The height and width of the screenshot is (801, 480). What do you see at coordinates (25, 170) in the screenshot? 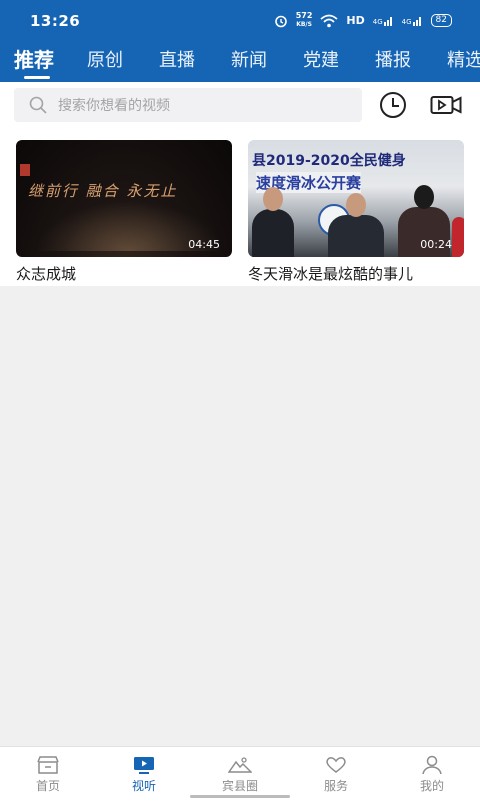
I see `seal-mark` at bounding box center [25, 170].